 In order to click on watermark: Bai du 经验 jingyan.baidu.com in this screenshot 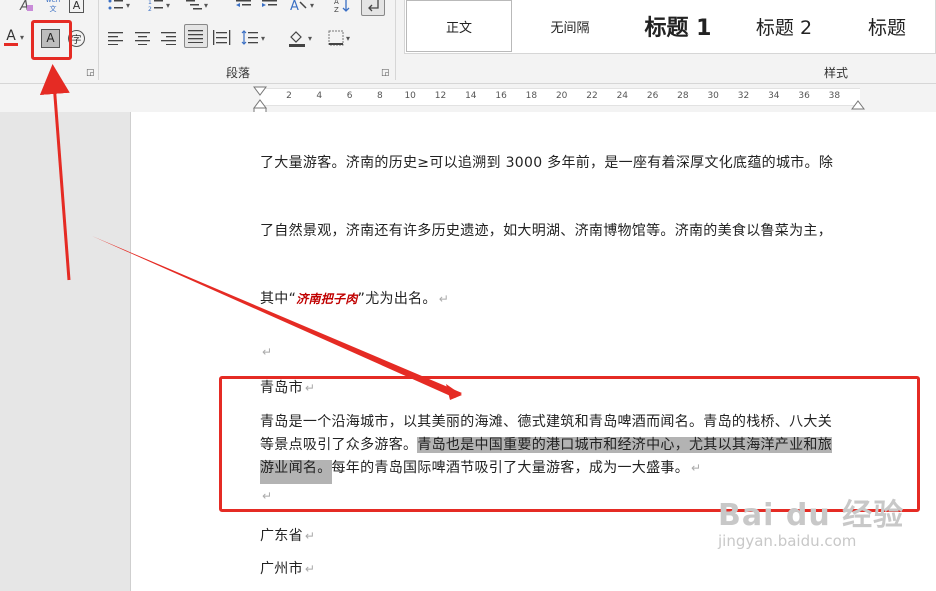, I will do `click(811, 520)`.